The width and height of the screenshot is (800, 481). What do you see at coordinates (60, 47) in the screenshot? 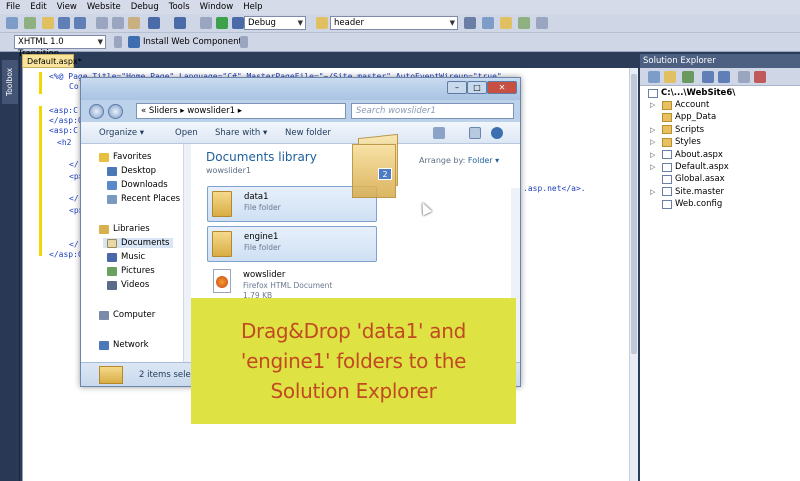
I see `doctype-combo: XHTML 1.0 Transition ▼` at bounding box center [60, 47].